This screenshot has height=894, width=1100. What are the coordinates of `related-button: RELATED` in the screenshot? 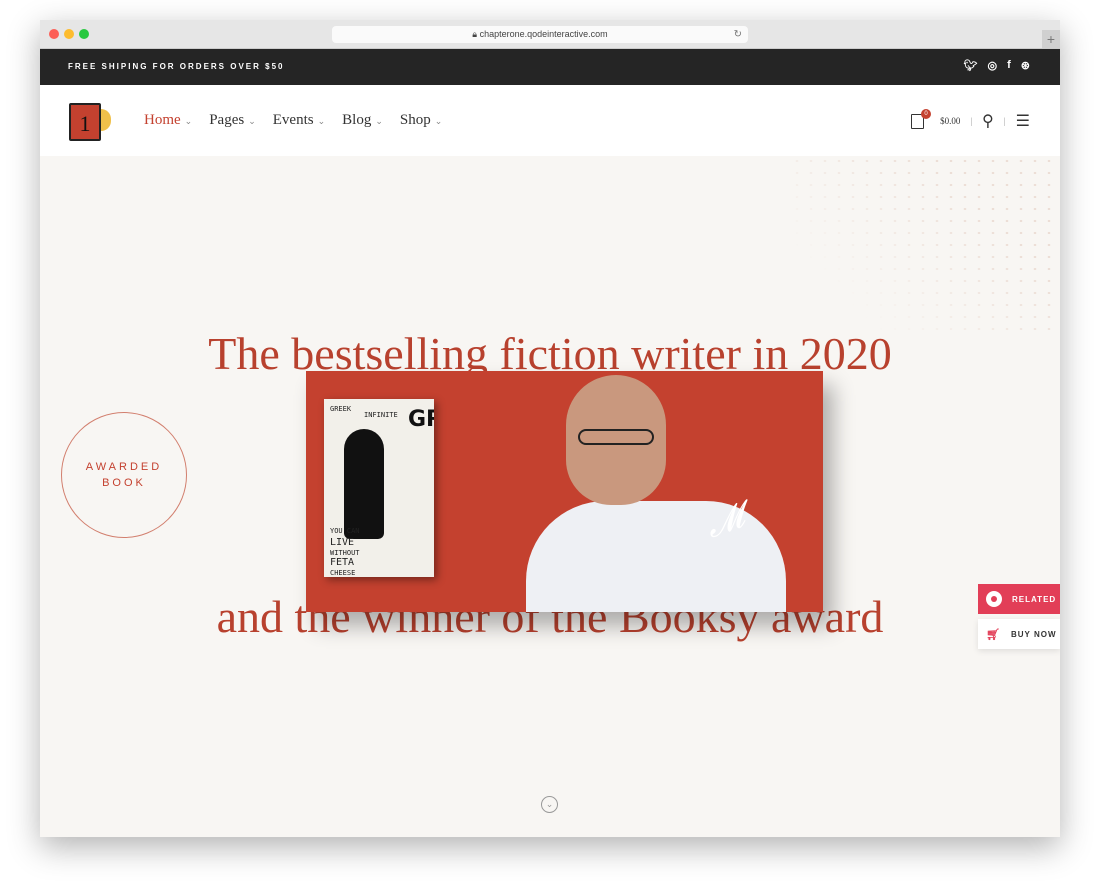 It's located at (1019, 599).